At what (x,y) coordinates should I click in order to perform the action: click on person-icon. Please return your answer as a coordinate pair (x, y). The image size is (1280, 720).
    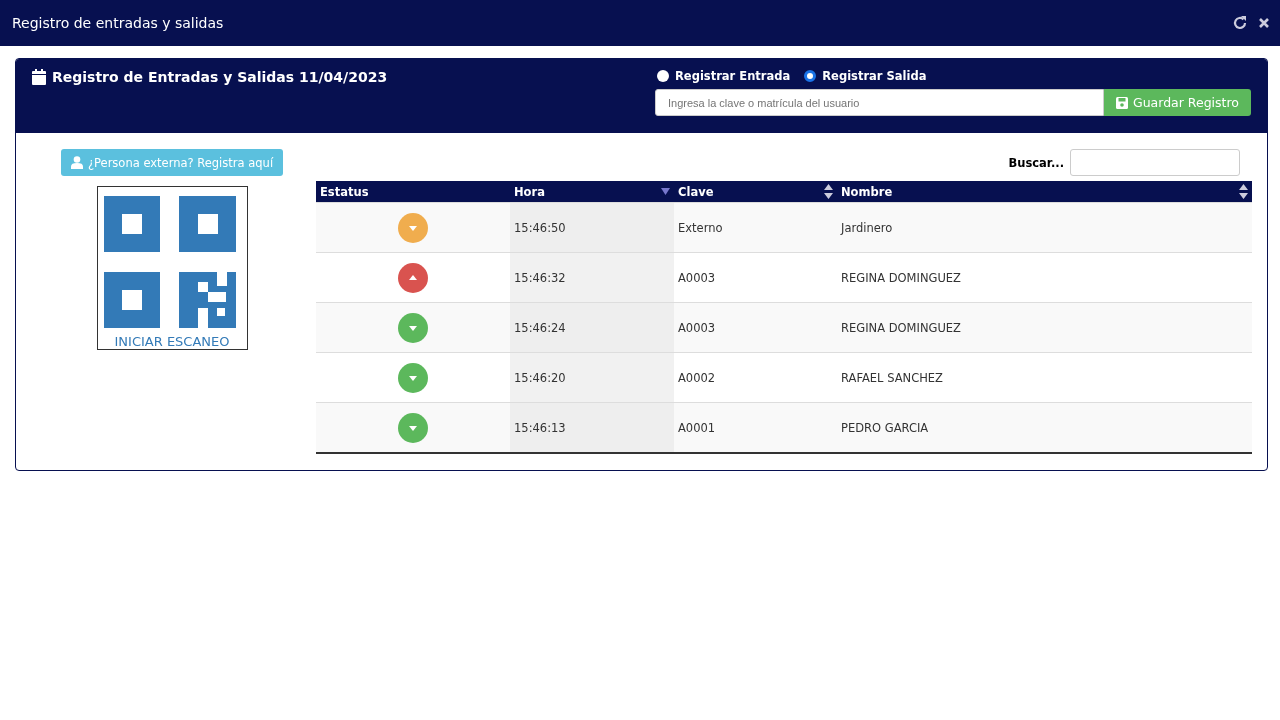
    Looking at the image, I should click on (76, 162).